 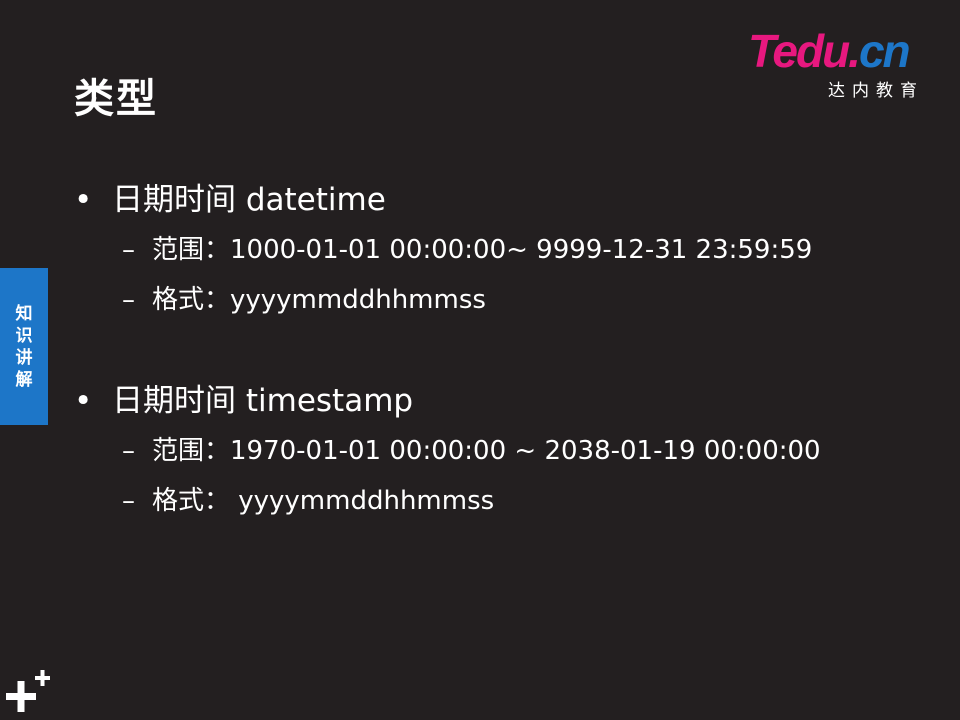 I want to click on logo-subtitle: 达内教育, so click(x=876, y=91).